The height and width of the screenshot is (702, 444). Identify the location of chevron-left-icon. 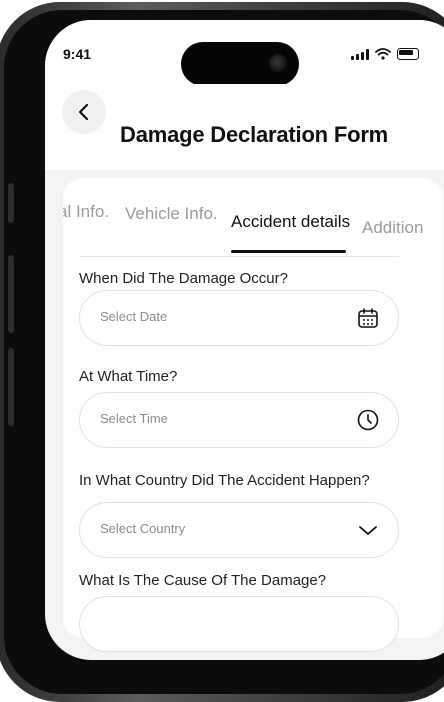
(83, 112).